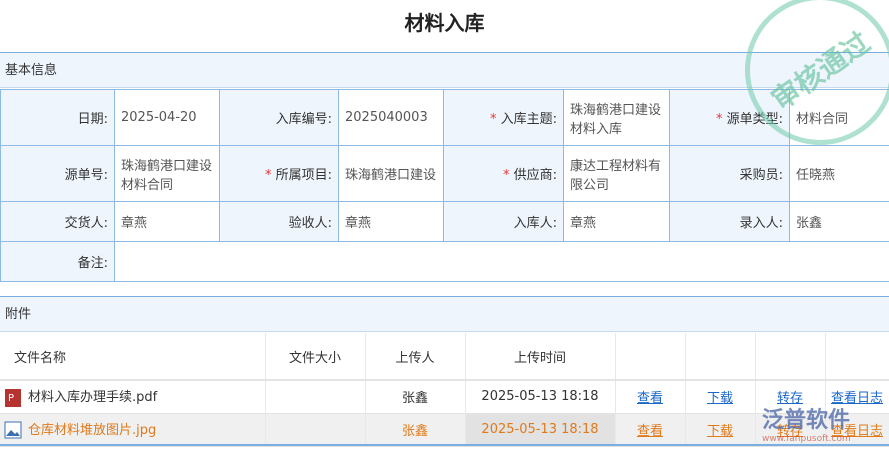 This screenshot has width=889, height=453. What do you see at coordinates (729, 173) in the screenshot?
I see `buyer-label: 采购员:` at bounding box center [729, 173].